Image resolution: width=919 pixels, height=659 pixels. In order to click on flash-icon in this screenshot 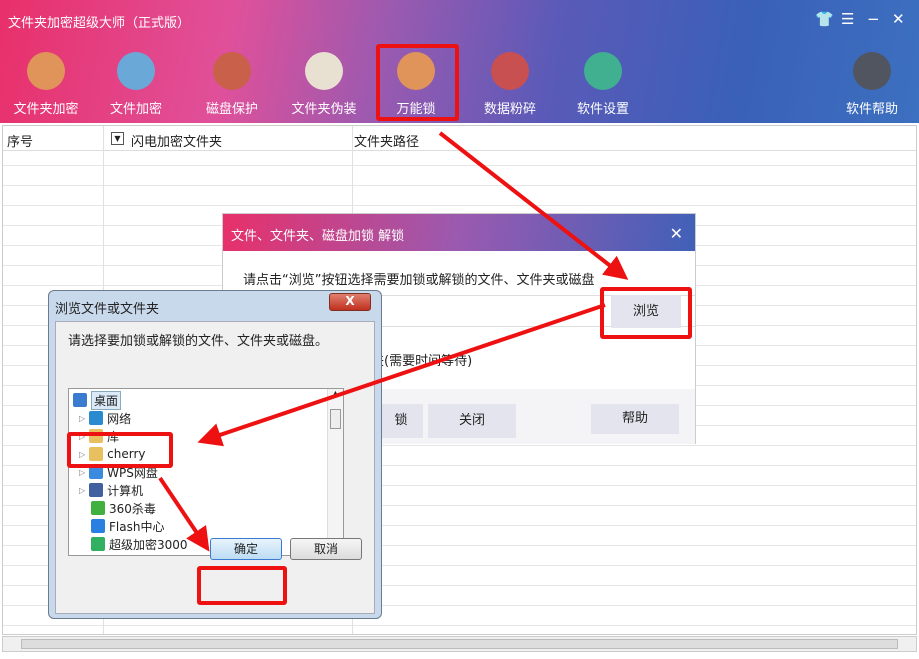, I will do `click(98, 526)`.